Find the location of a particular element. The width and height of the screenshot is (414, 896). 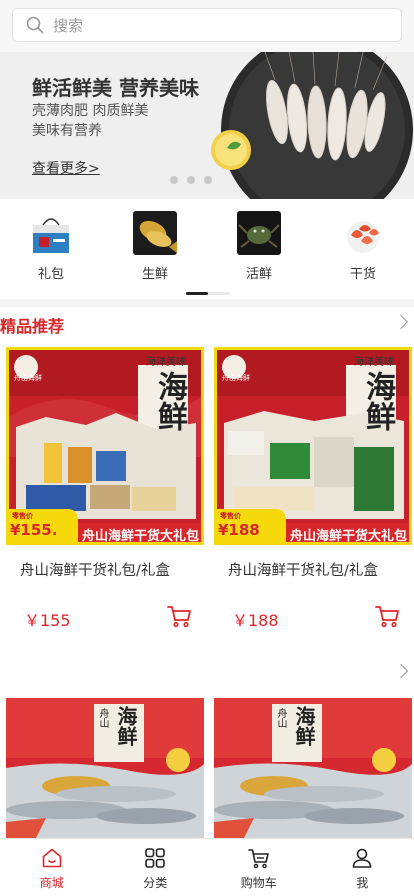

product-price: ￥155 is located at coordinates (47, 620).